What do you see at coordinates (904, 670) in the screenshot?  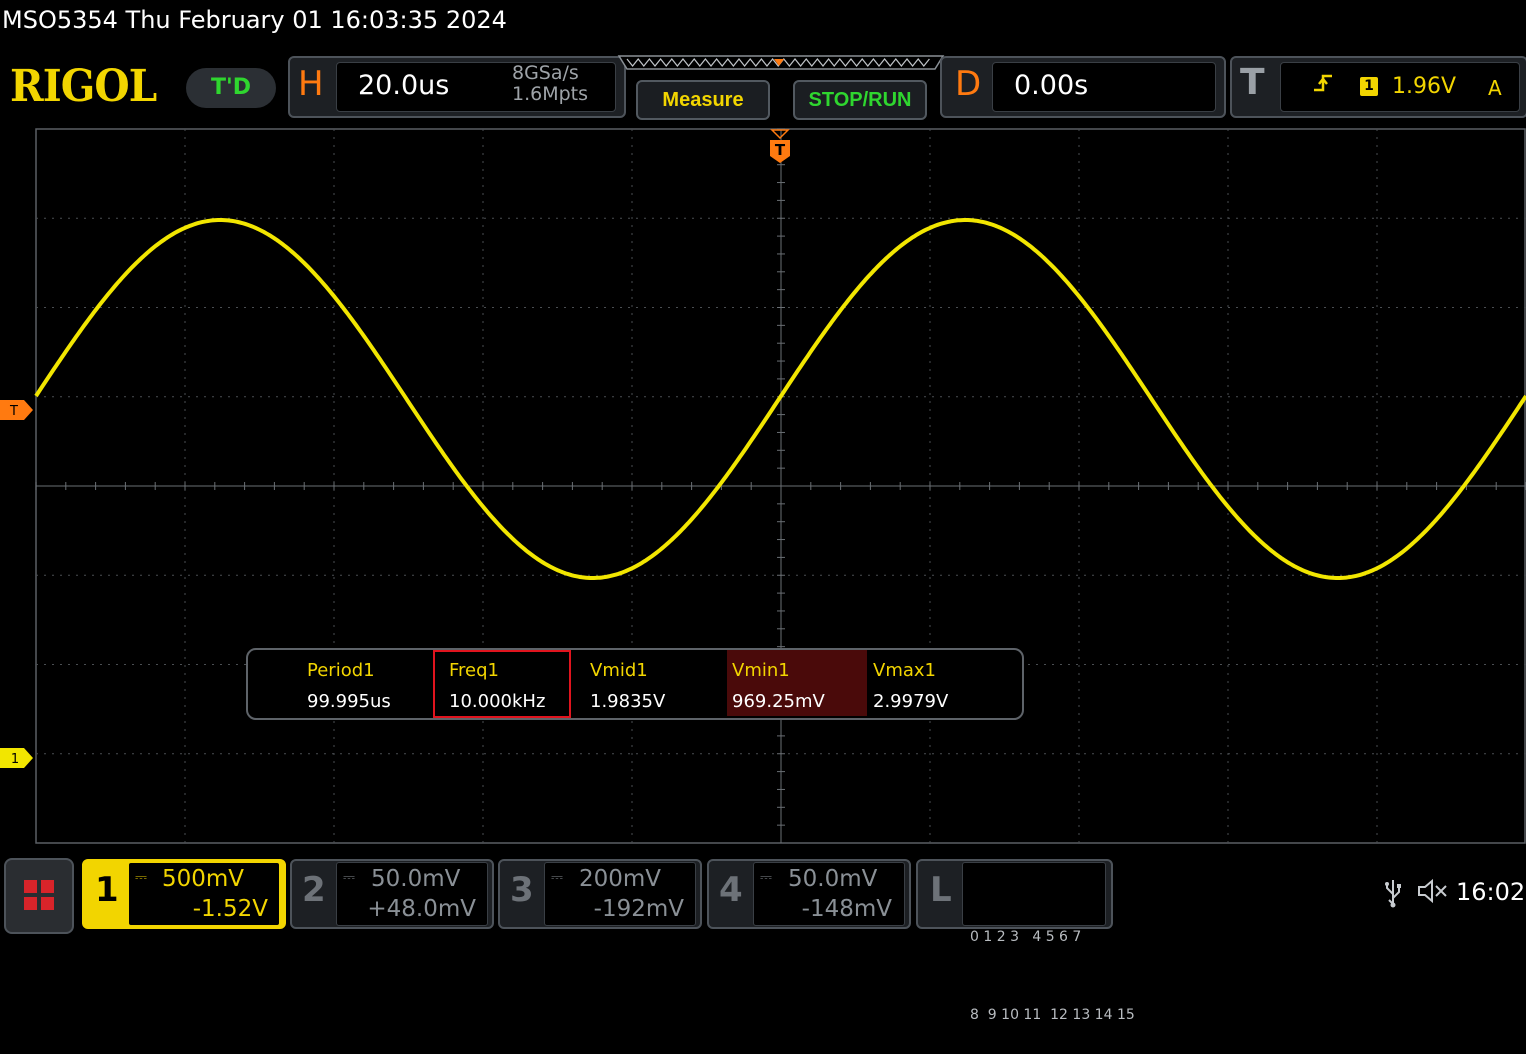 I see `measurement-label: Vmax1` at bounding box center [904, 670].